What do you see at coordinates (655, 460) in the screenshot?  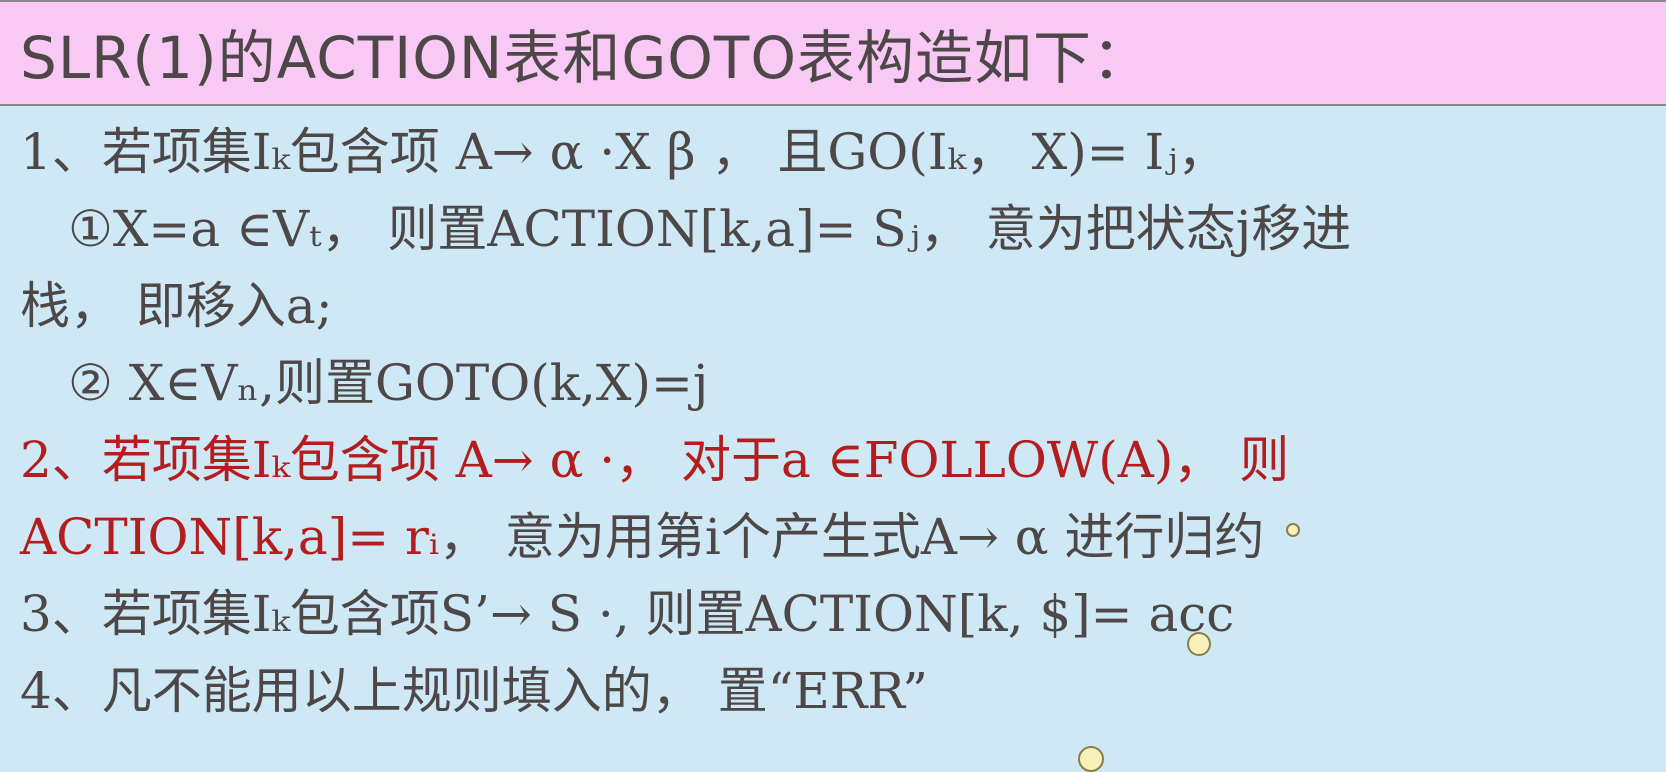 I see `rule-line-5: 2、若项集Iₖ包含项 A→ α ·， 对于a ∈FOLLOW(A)， 则` at bounding box center [655, 460].